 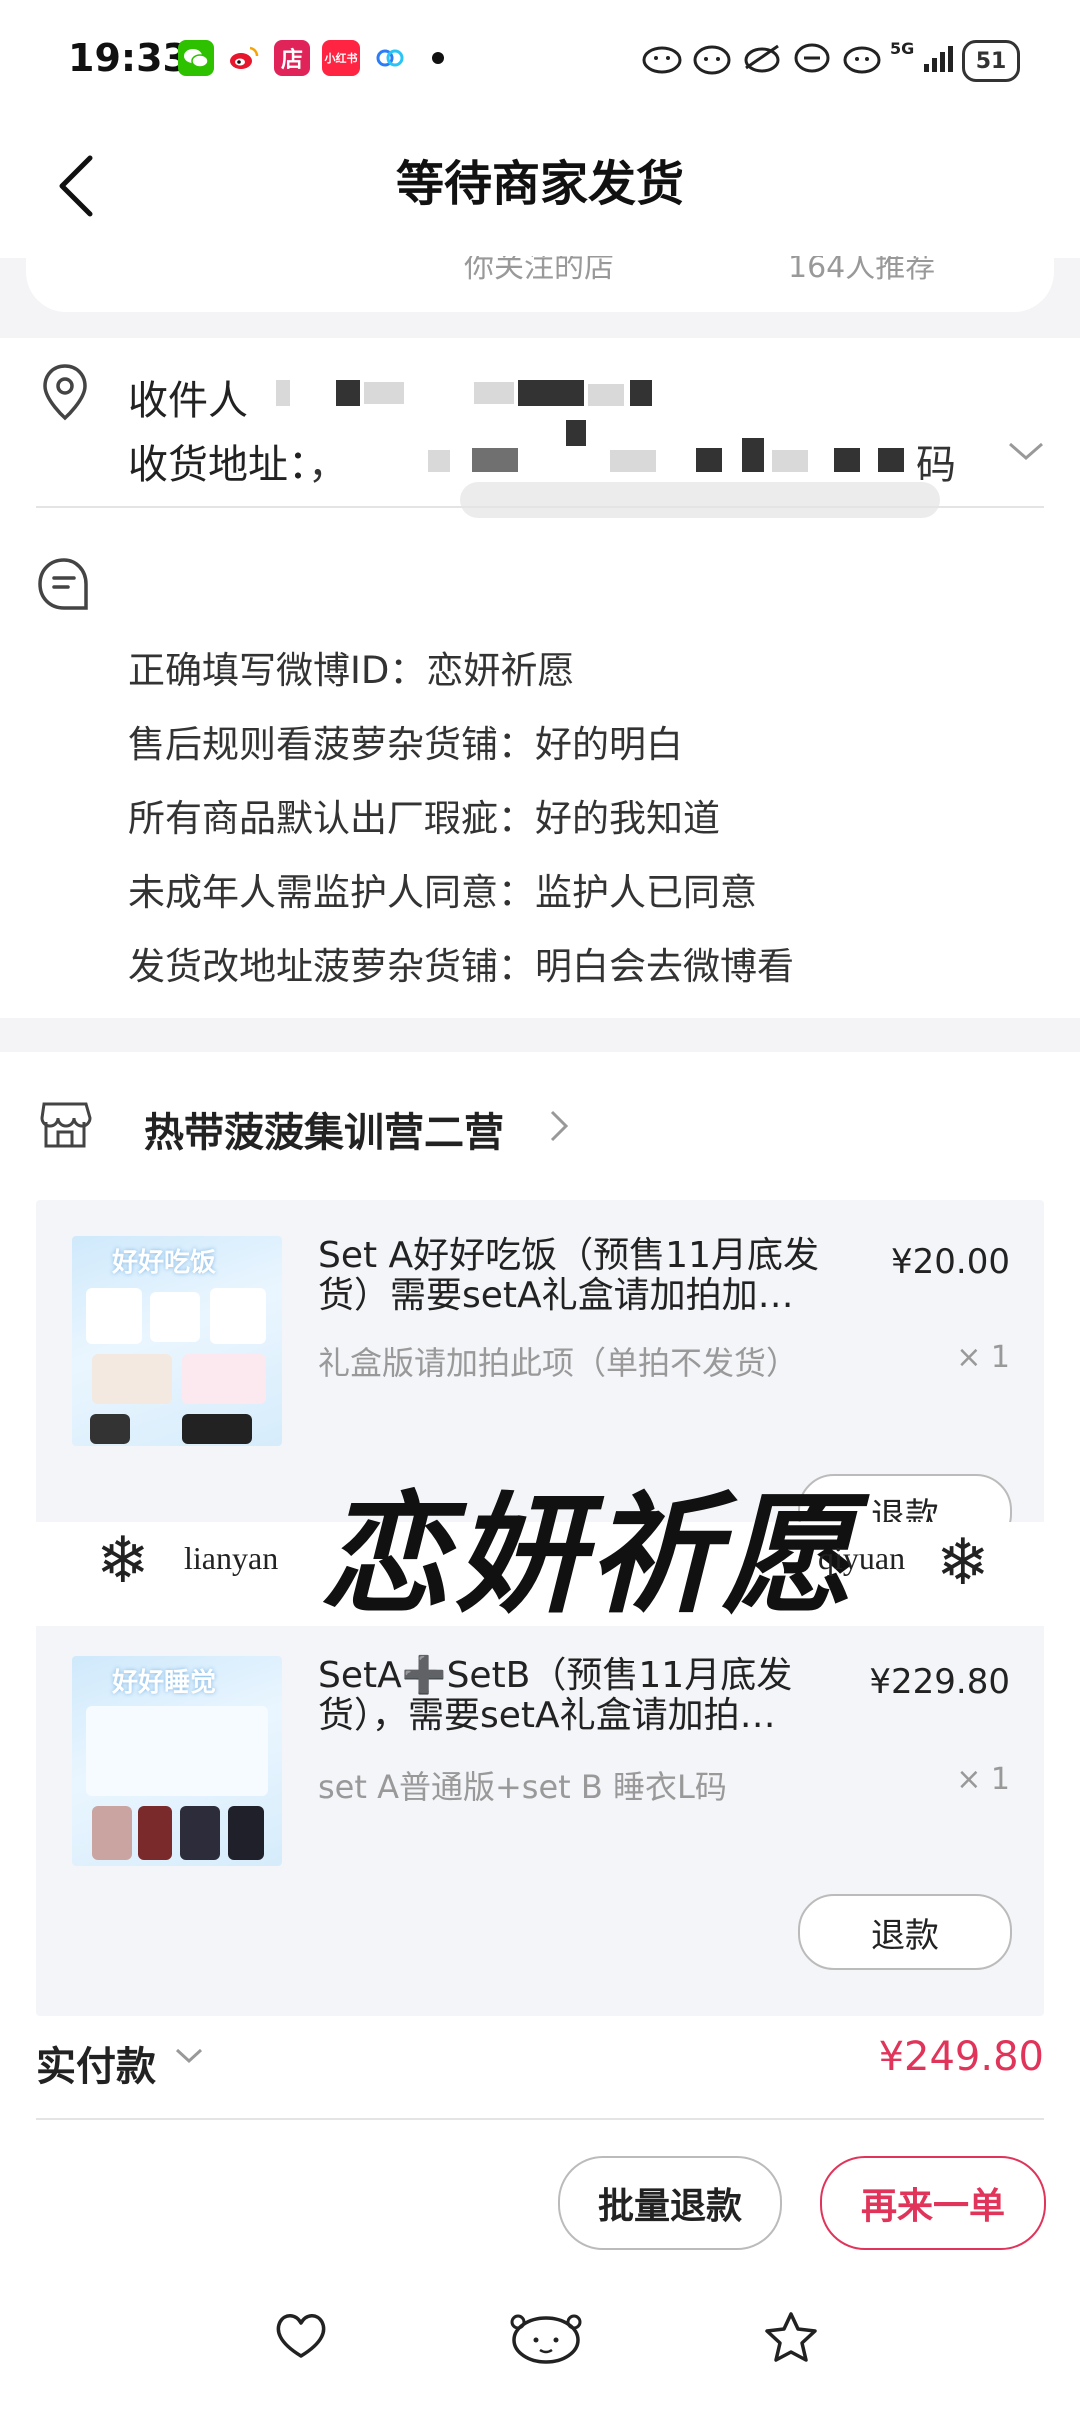 I want to click on product-price: ¥20.00, so click(x=950, y=1262).